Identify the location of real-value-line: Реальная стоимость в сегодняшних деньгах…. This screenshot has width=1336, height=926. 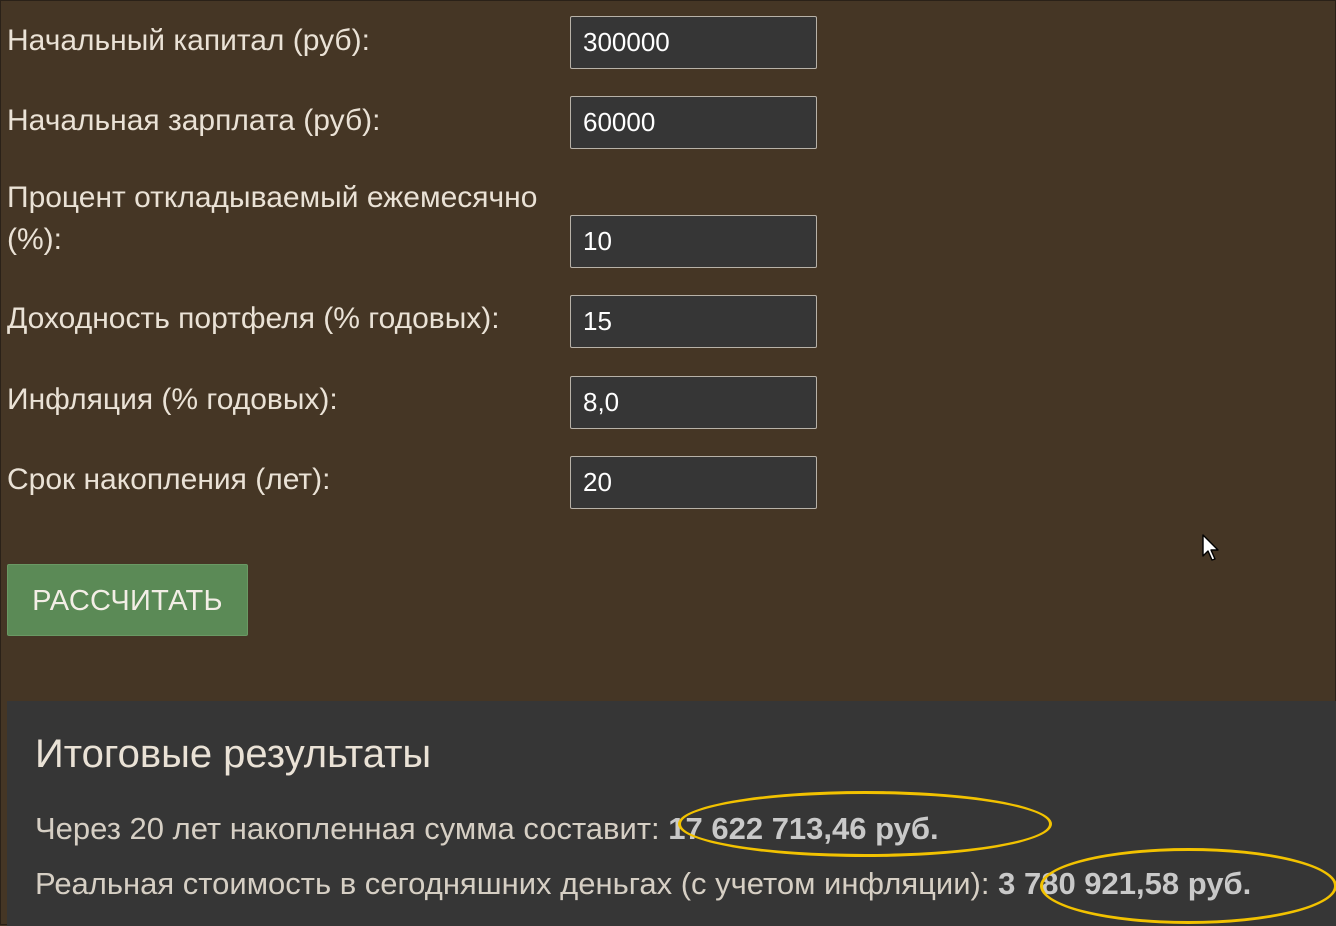
(643, 884).